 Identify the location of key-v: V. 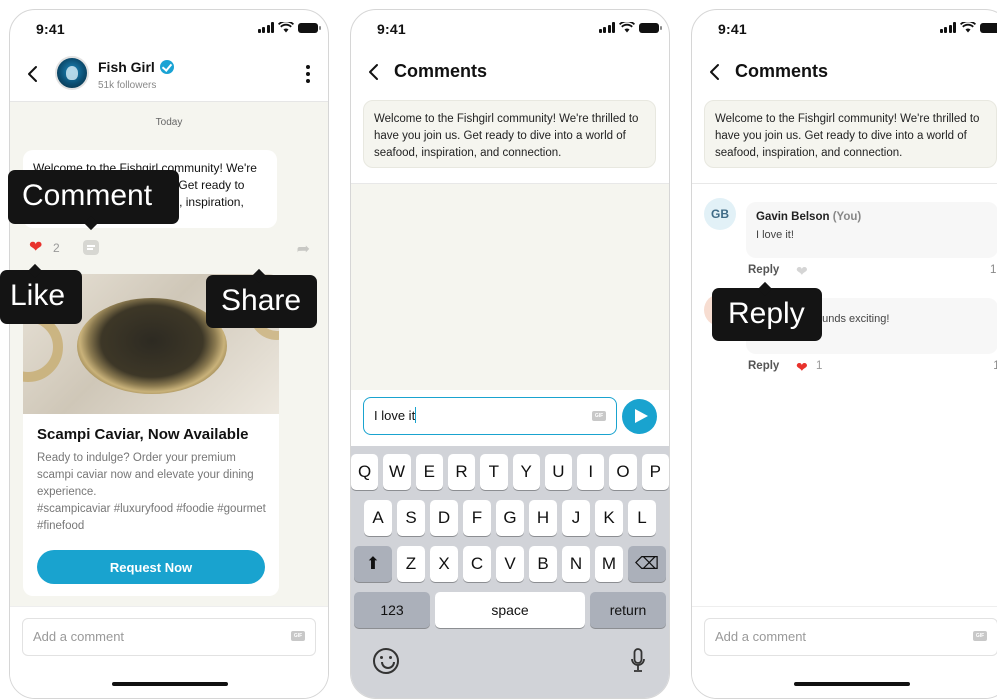
(510, 564).